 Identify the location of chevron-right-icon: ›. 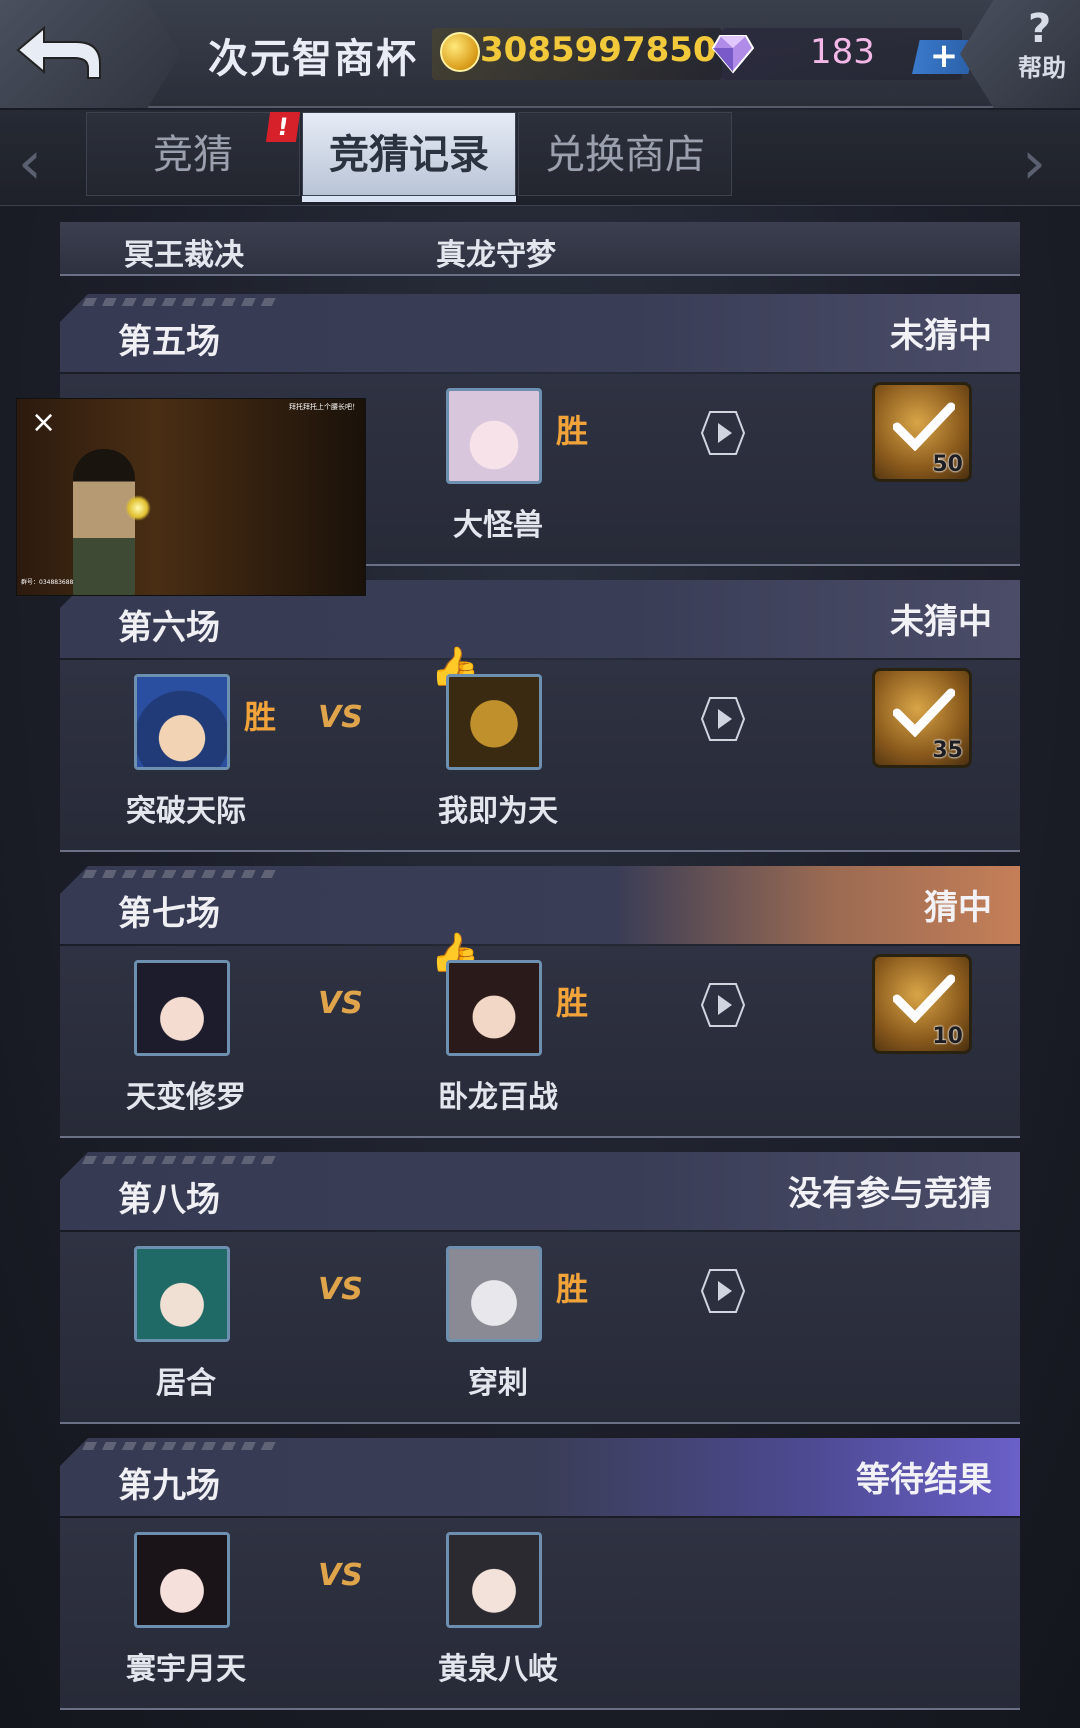
(1034, 163).